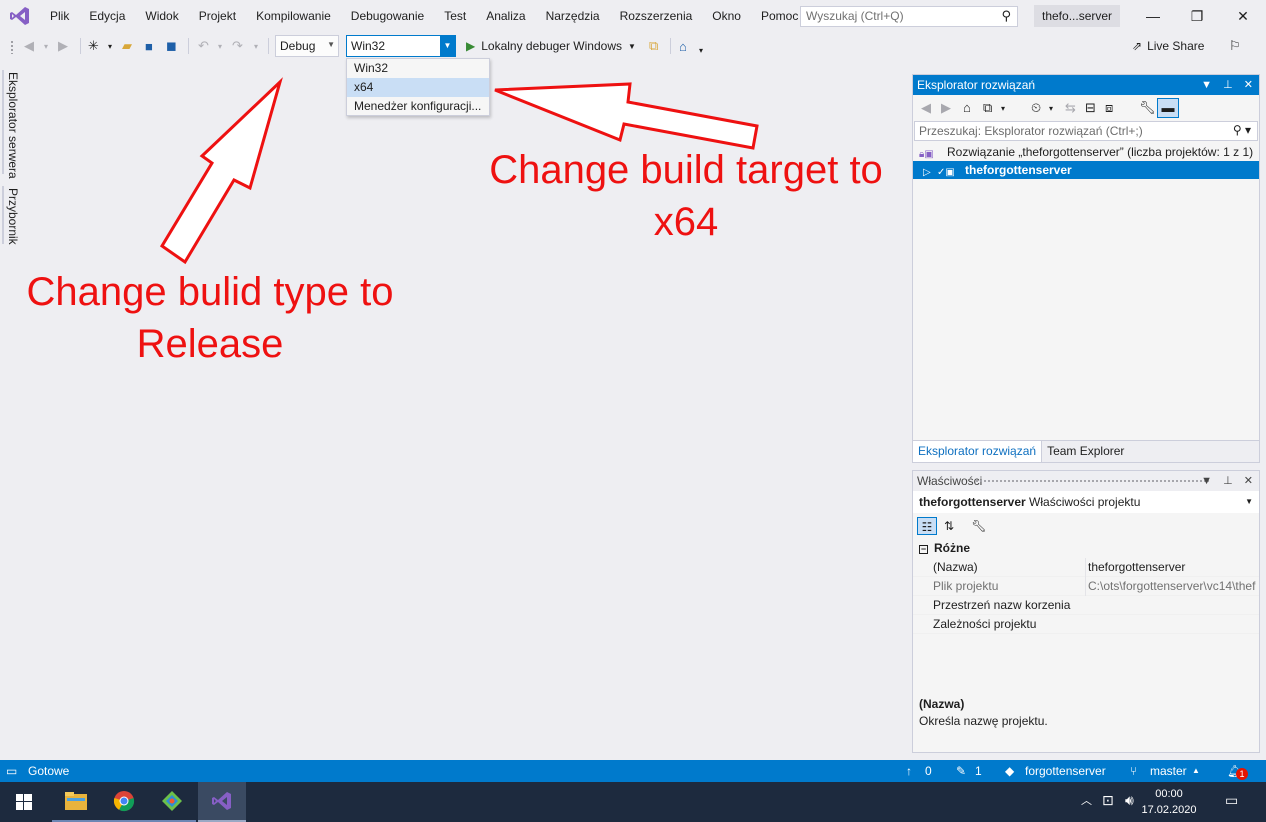 The height and width of the screenshot is (822, 1266). I want to click on network-icon: ⊡, so click(1108, 800).